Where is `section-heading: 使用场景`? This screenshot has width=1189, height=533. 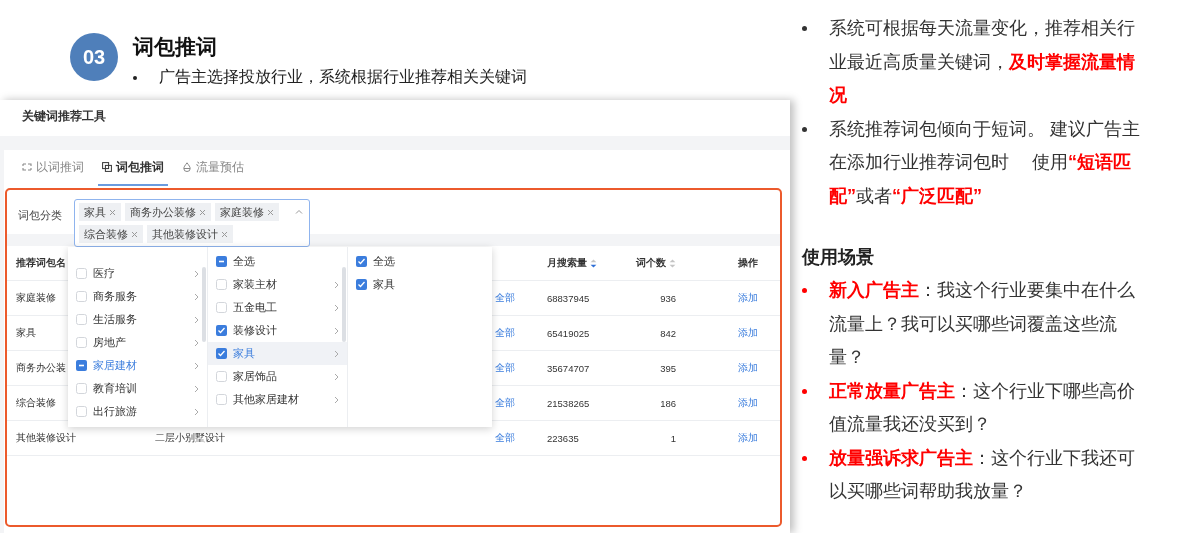
section-heading: 使用场景 is located at coordinates (838, 257).